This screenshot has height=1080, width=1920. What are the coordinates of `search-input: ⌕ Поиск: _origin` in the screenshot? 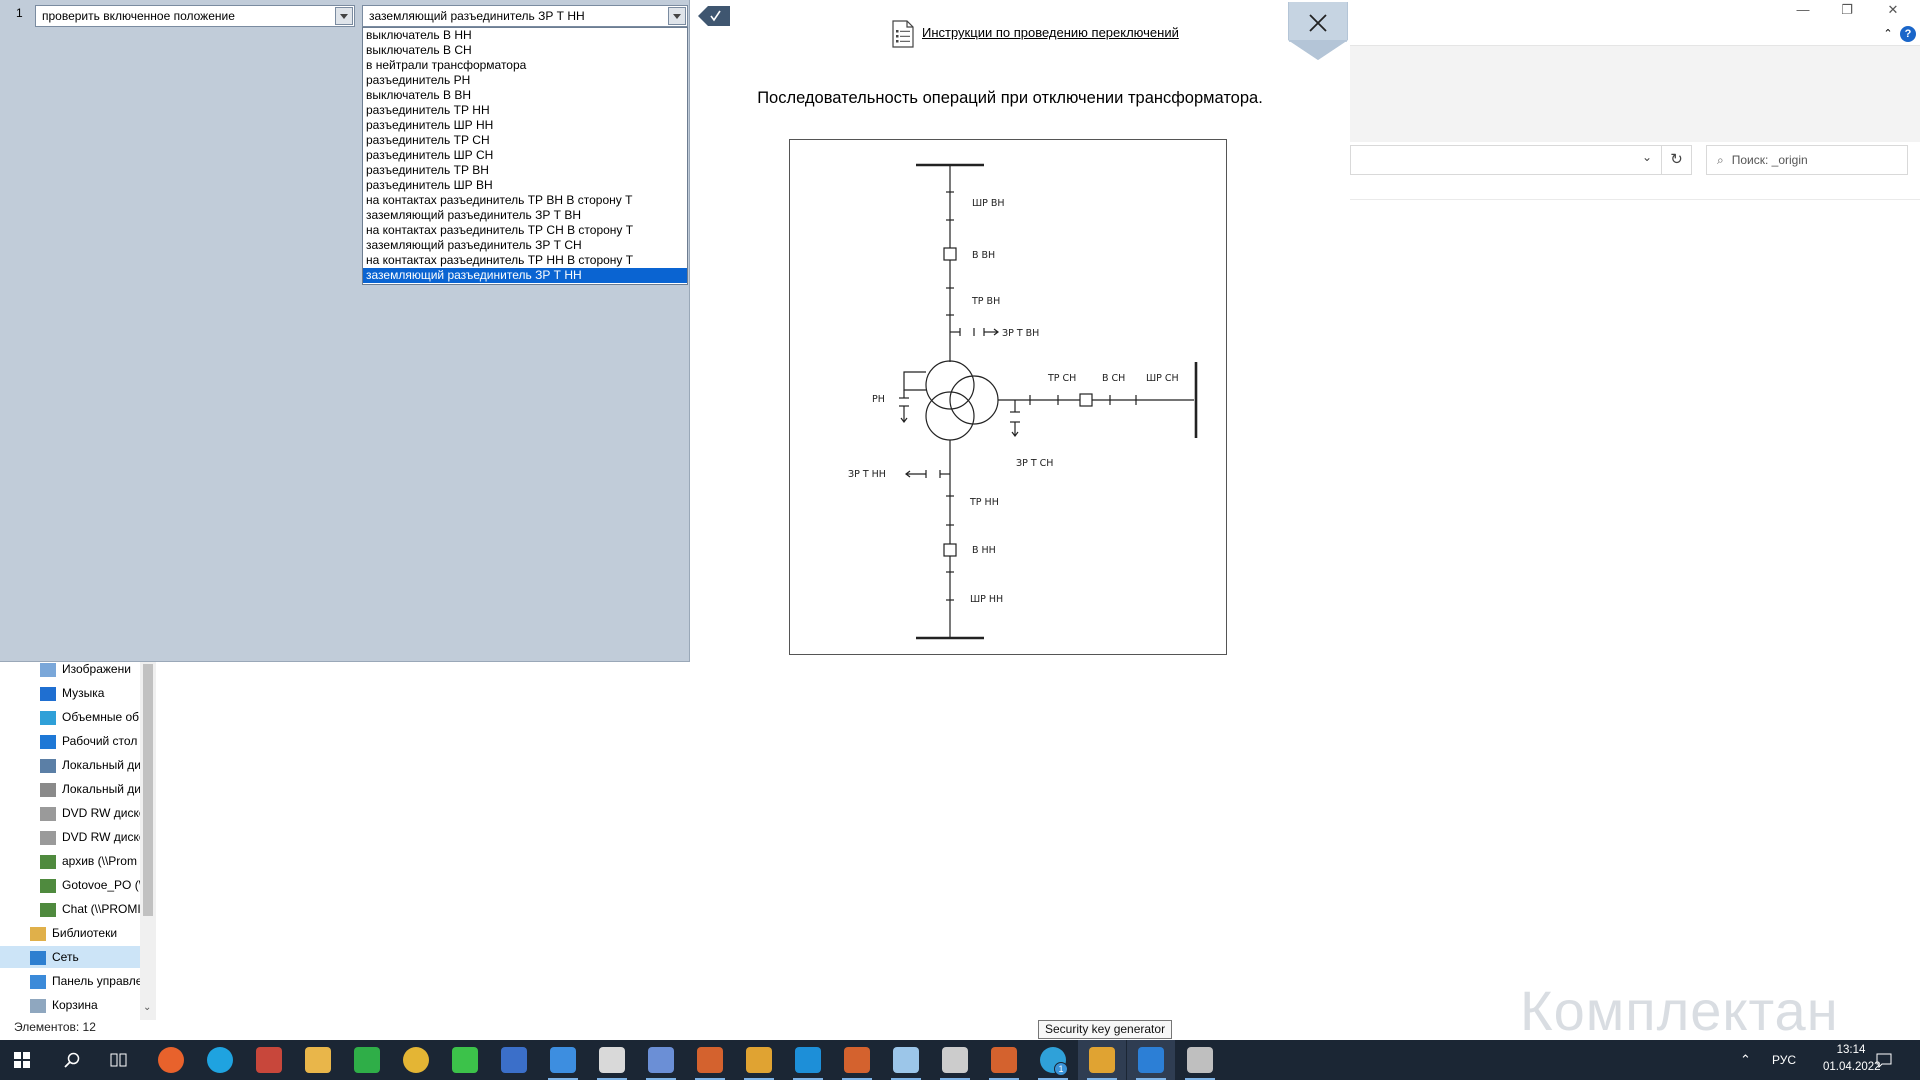 It's located at (1807, 160).